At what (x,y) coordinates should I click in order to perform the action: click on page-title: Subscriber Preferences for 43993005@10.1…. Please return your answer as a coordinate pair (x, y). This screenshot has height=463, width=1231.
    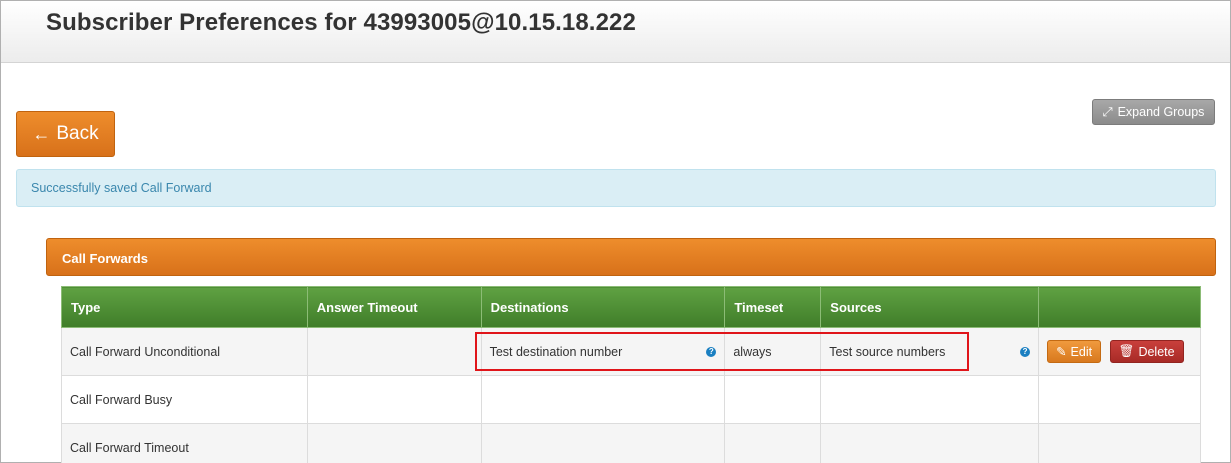
    Looking at the image, I should click on (341, 22).